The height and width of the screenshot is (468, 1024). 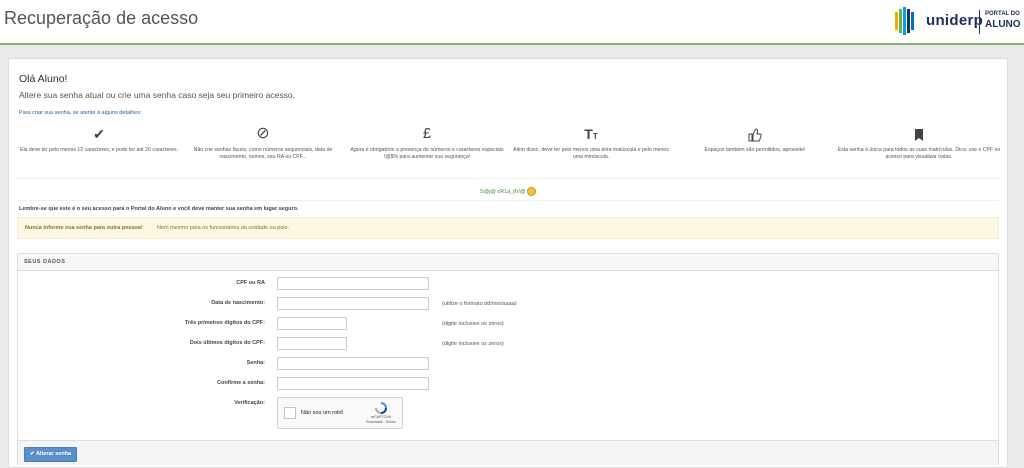 What do you see at coordinates (532, 191) in the screenshot?
I see `smile-icon` at bounding box center [532, 191].